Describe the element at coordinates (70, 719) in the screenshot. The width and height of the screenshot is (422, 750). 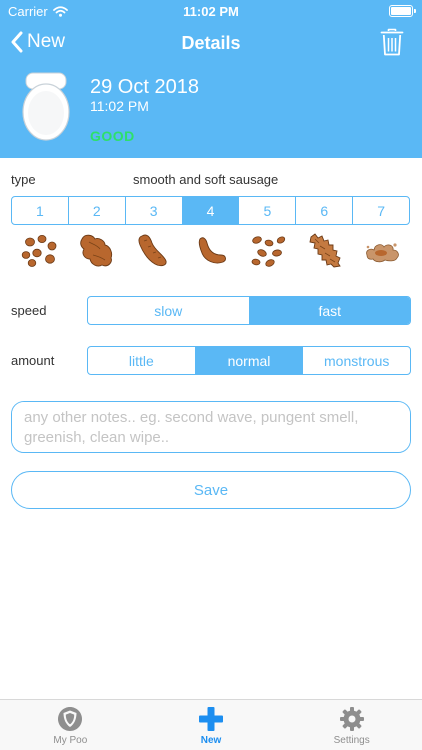
I see `shield-icon` at that location.